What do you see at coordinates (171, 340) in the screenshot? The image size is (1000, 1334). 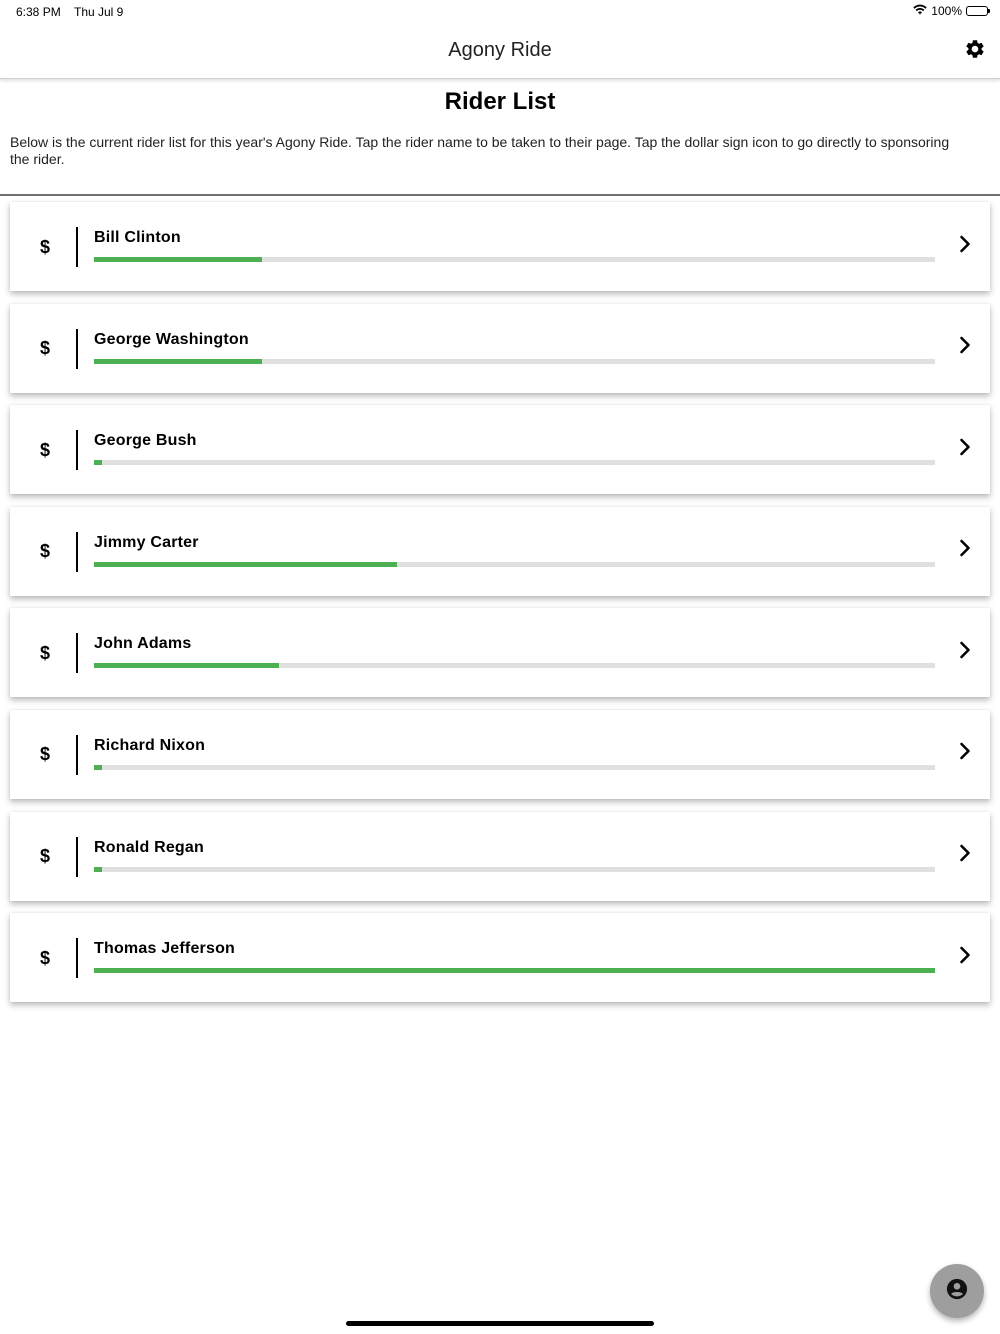 I see `rider-name: George Washington` at bounding box center [171, 340].